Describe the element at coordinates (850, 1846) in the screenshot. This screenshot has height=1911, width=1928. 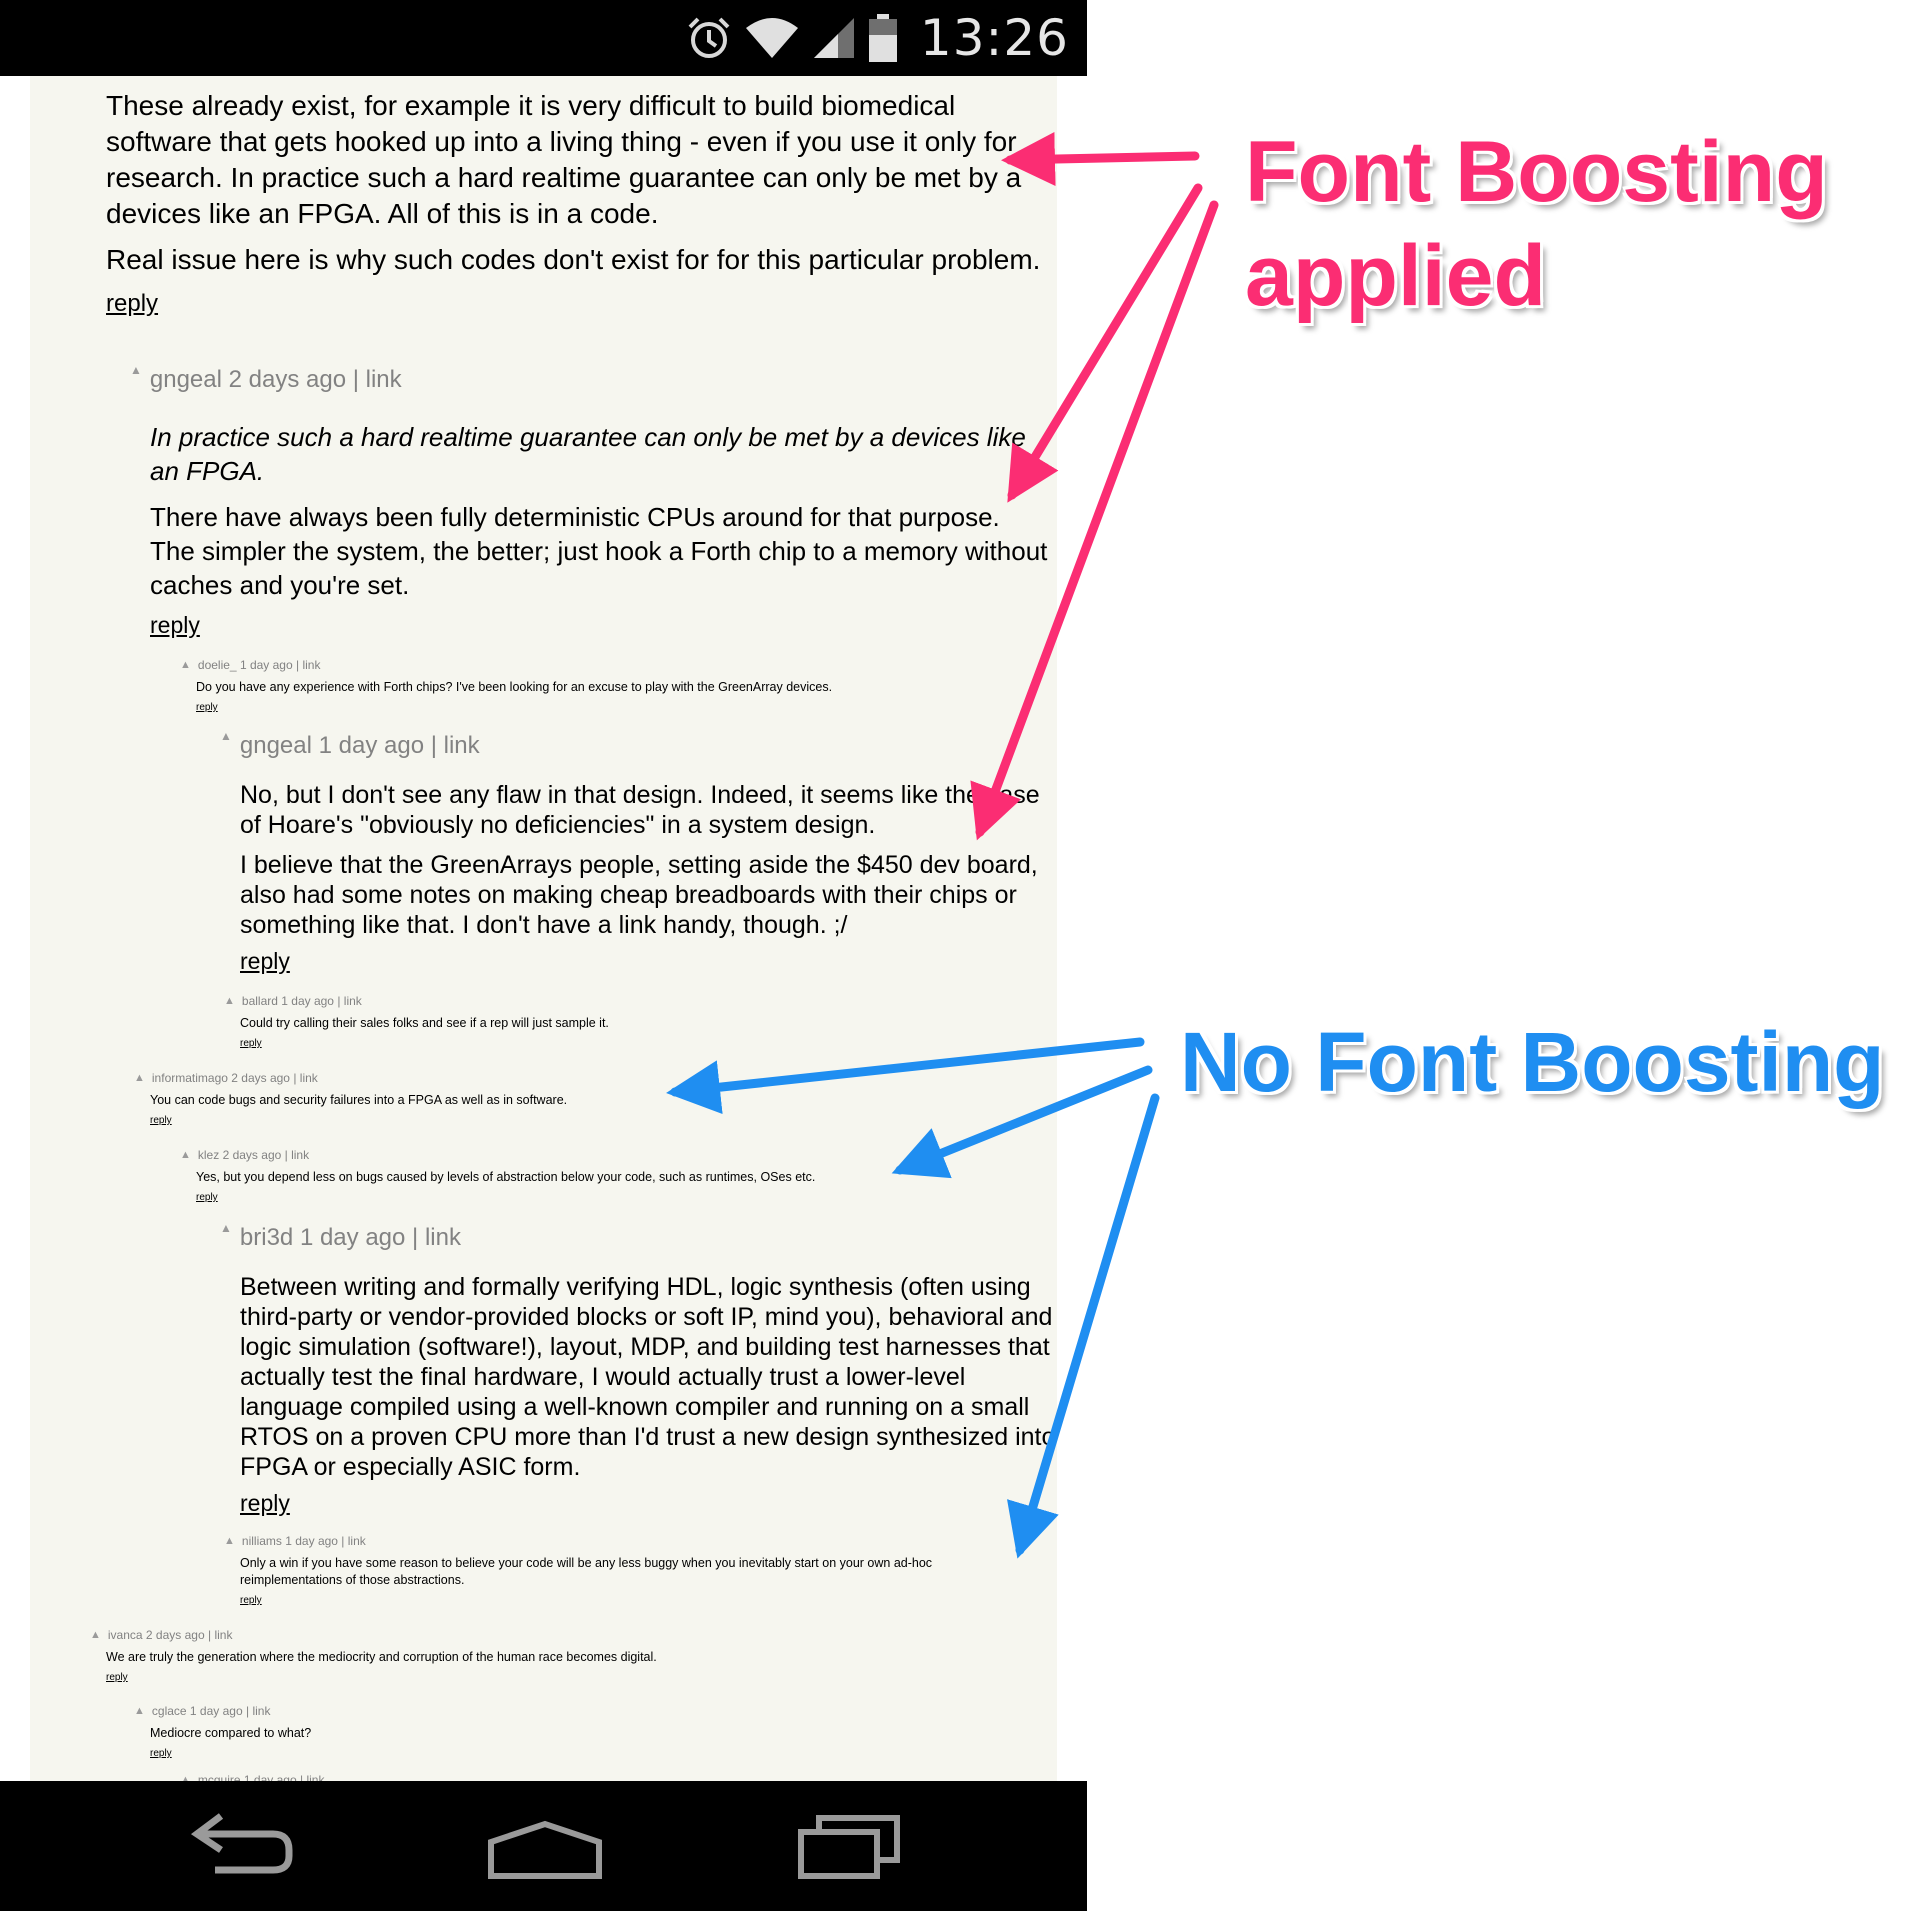
I see `recent-apps-icon` at that location.